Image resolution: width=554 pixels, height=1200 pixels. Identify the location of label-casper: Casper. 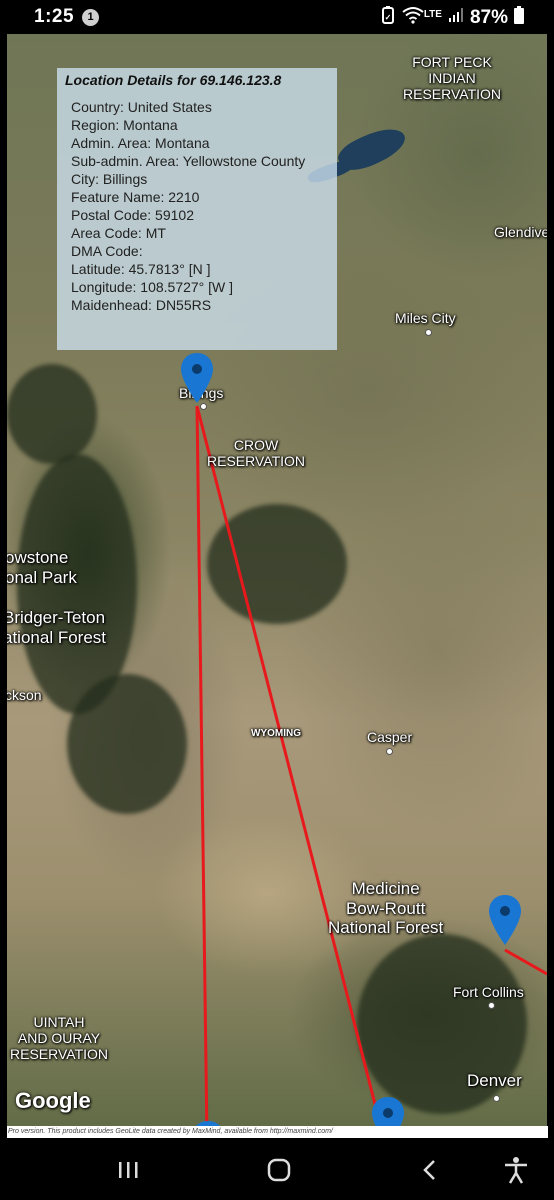
(390, 737).